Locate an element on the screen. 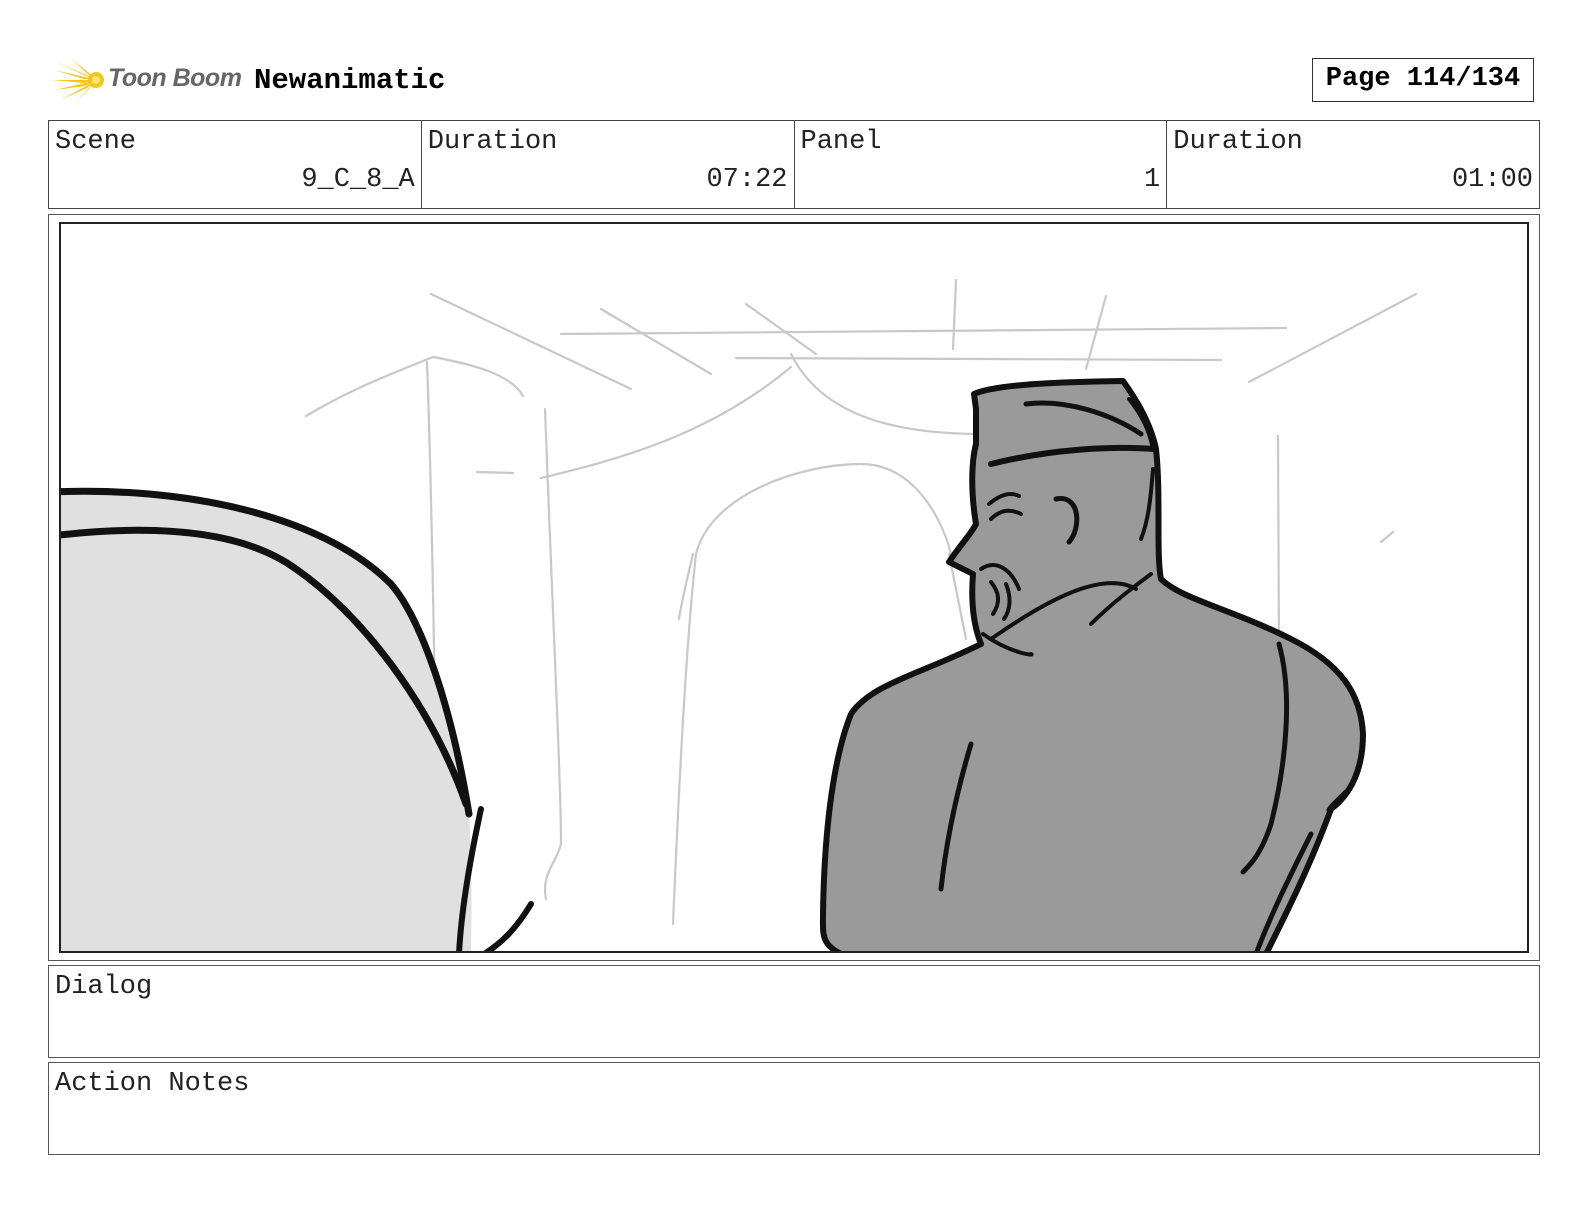 The height and width of the screenshot is (1224, 1584). panel-duration-cell: Duration 01:00 is located at coordinates (1353, 164).